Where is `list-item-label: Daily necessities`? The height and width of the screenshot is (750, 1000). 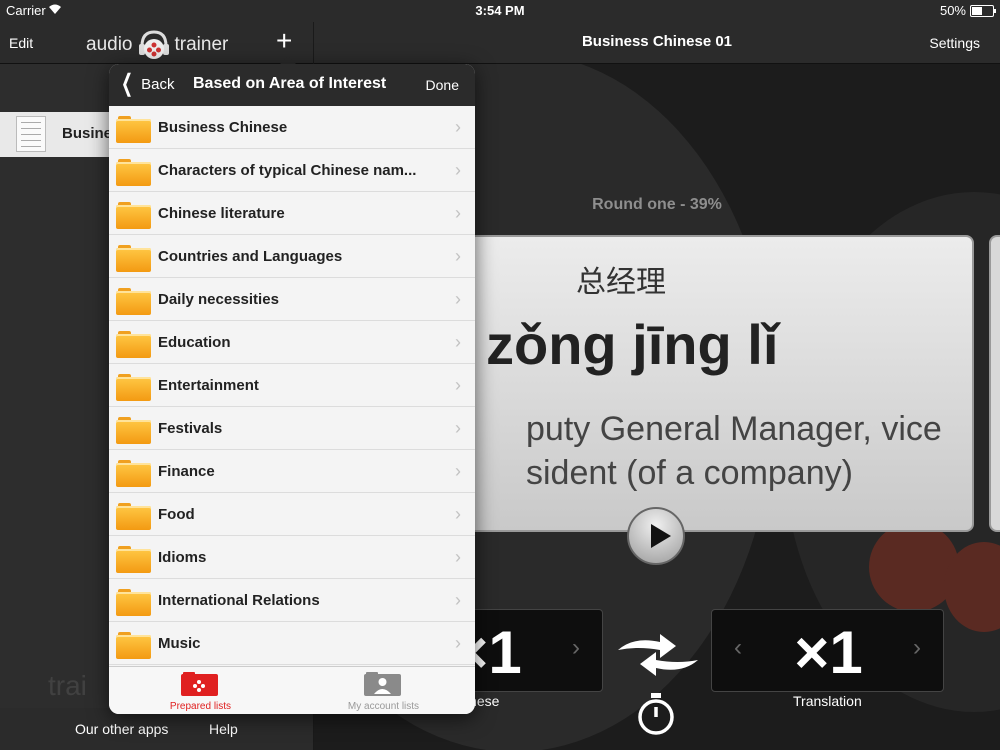 list-item-label: Daily necessities is located at coordinates (218, 299).